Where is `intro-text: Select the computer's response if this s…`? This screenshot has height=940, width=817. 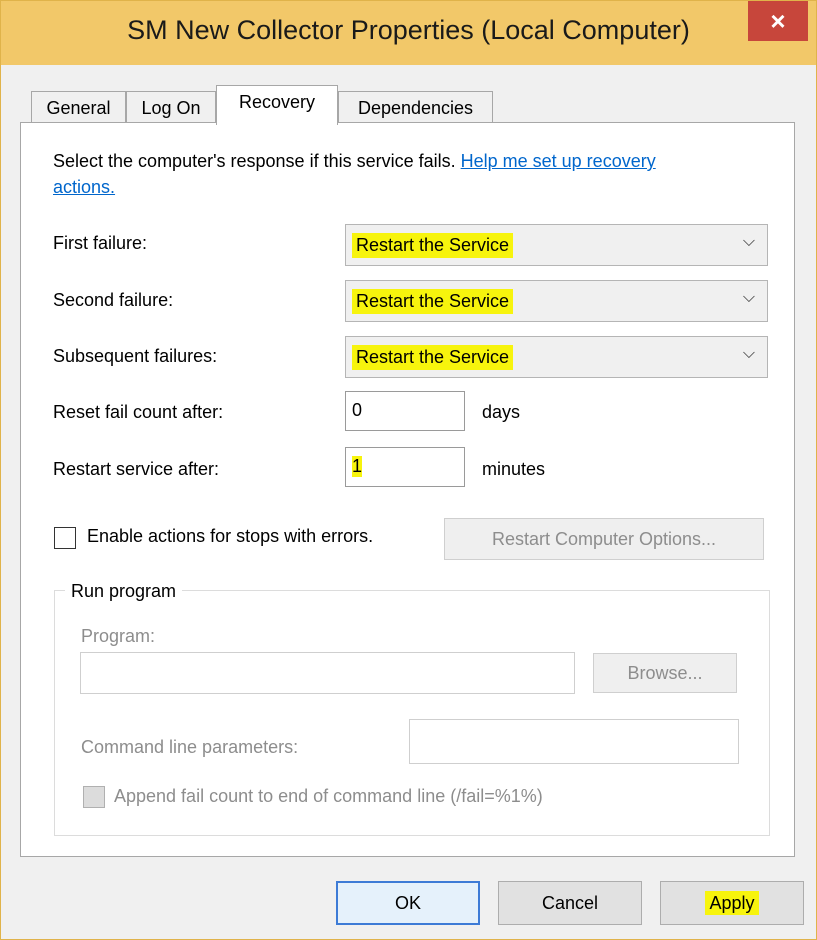 intro-text: Select the computer's response if this s… is located at coordinates (257, 161).